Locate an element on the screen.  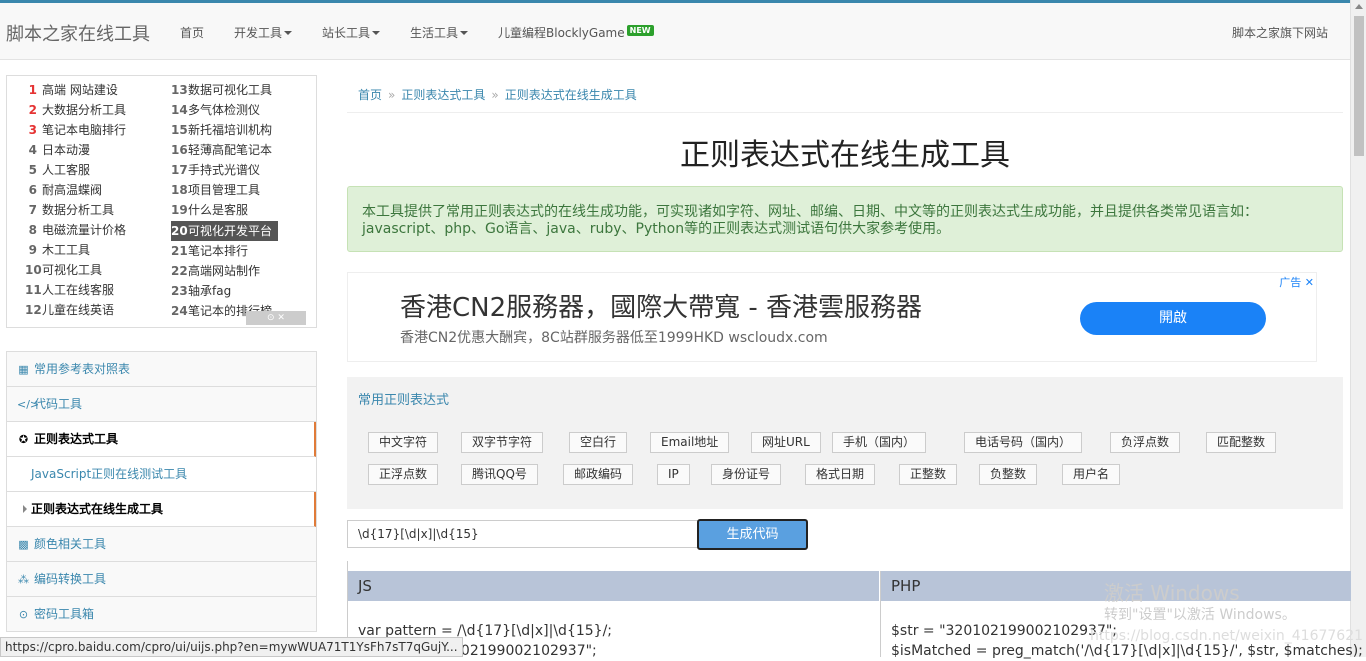
nav-webmaster-tools: 站长工具 is located at coordinates (351, 32).